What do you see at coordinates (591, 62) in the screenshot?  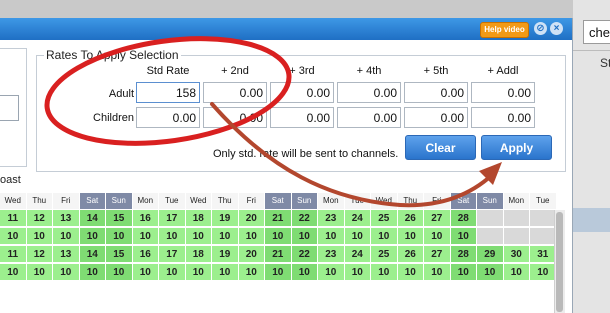 I see `background-column-header: Std` at bounding box center [591, 62].